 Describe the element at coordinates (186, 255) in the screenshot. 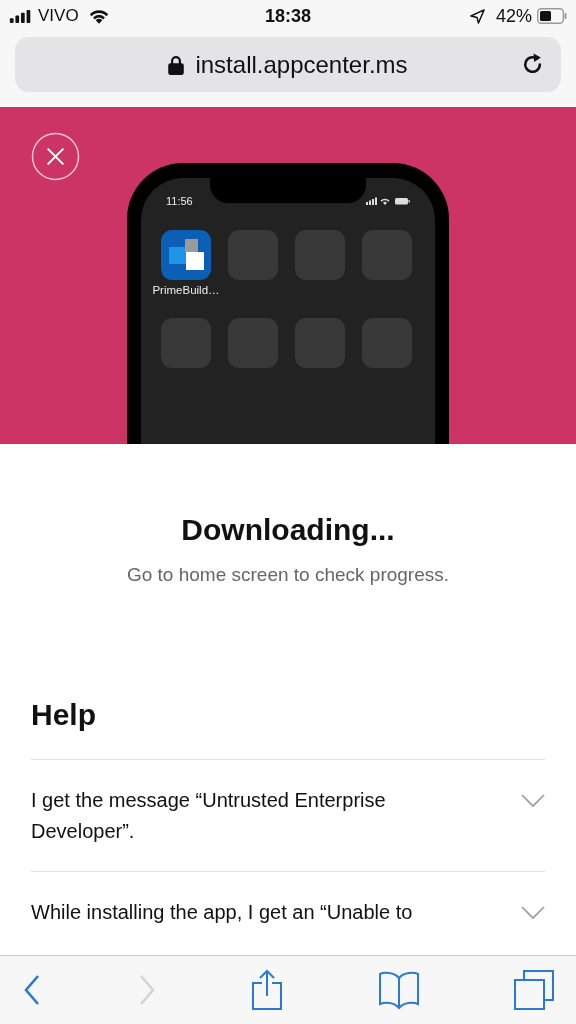

I see `app-icon` at that location.